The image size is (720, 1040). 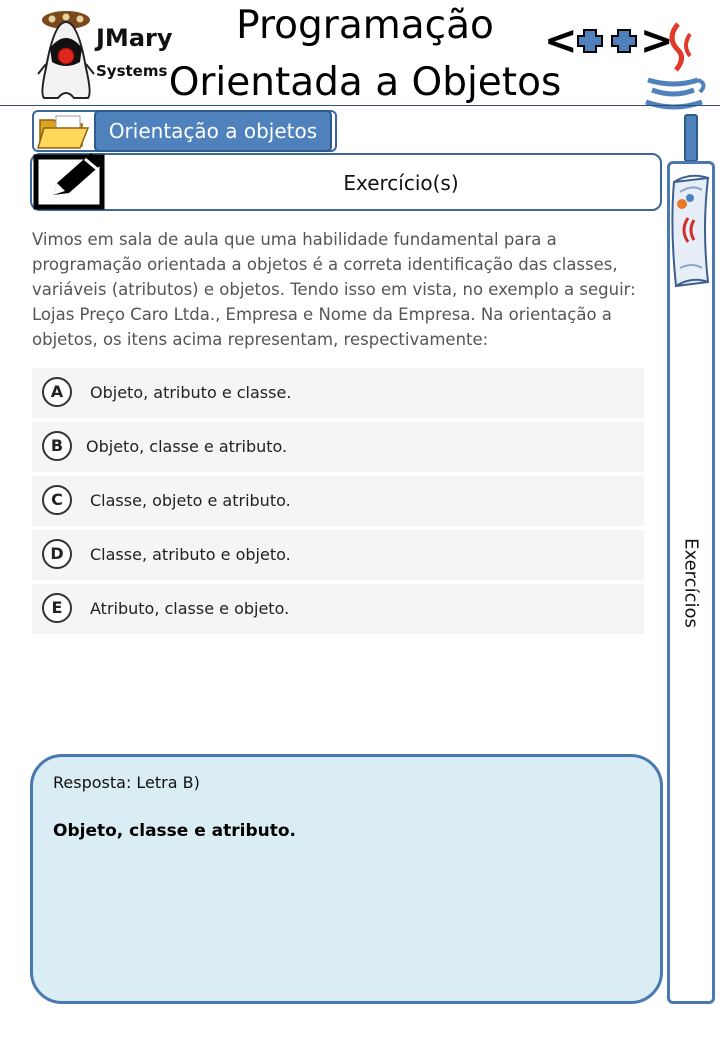 I want to click on option-text: Objeto, classe e atributo., so click(x=187, y=446).